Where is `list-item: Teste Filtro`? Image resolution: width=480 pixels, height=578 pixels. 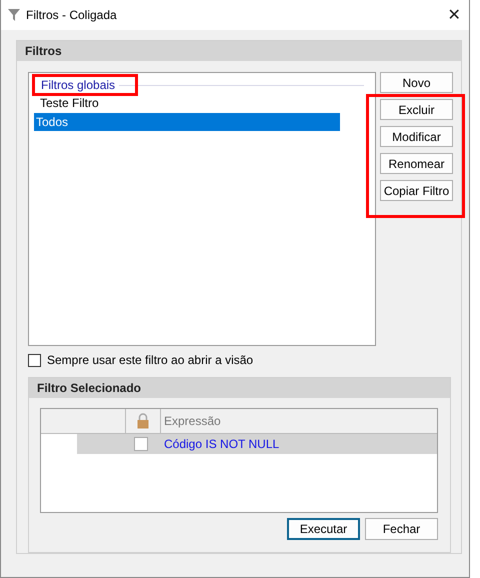 list-item: Teste Filtro is located at coordinates (189, 103).